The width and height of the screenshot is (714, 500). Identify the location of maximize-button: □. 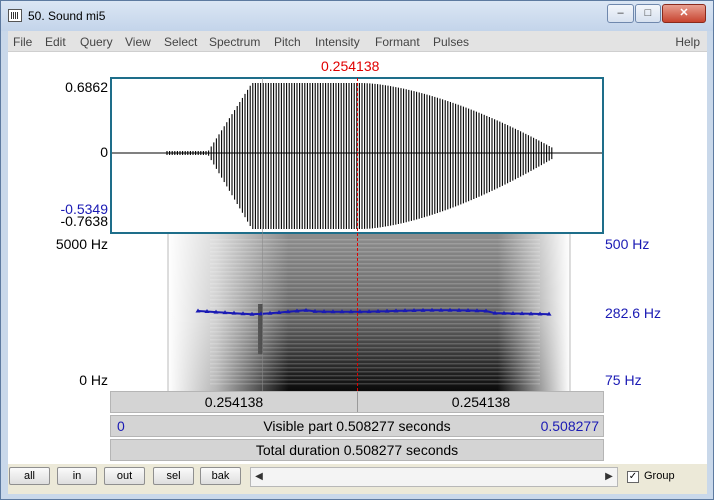
(648, 13).